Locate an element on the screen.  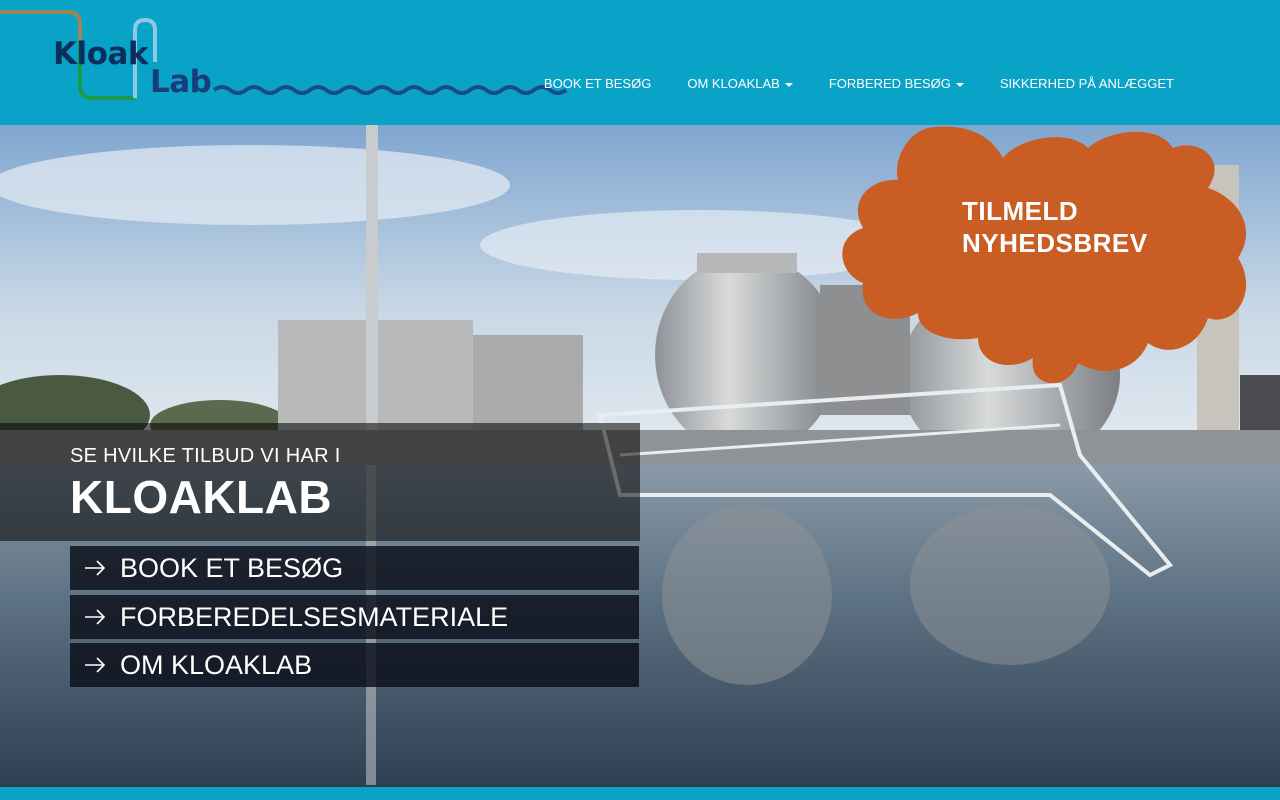
nav-sikkerhed: SIKKERHED PÅ ANLÆGGET is located at coordinates (1087, 83).